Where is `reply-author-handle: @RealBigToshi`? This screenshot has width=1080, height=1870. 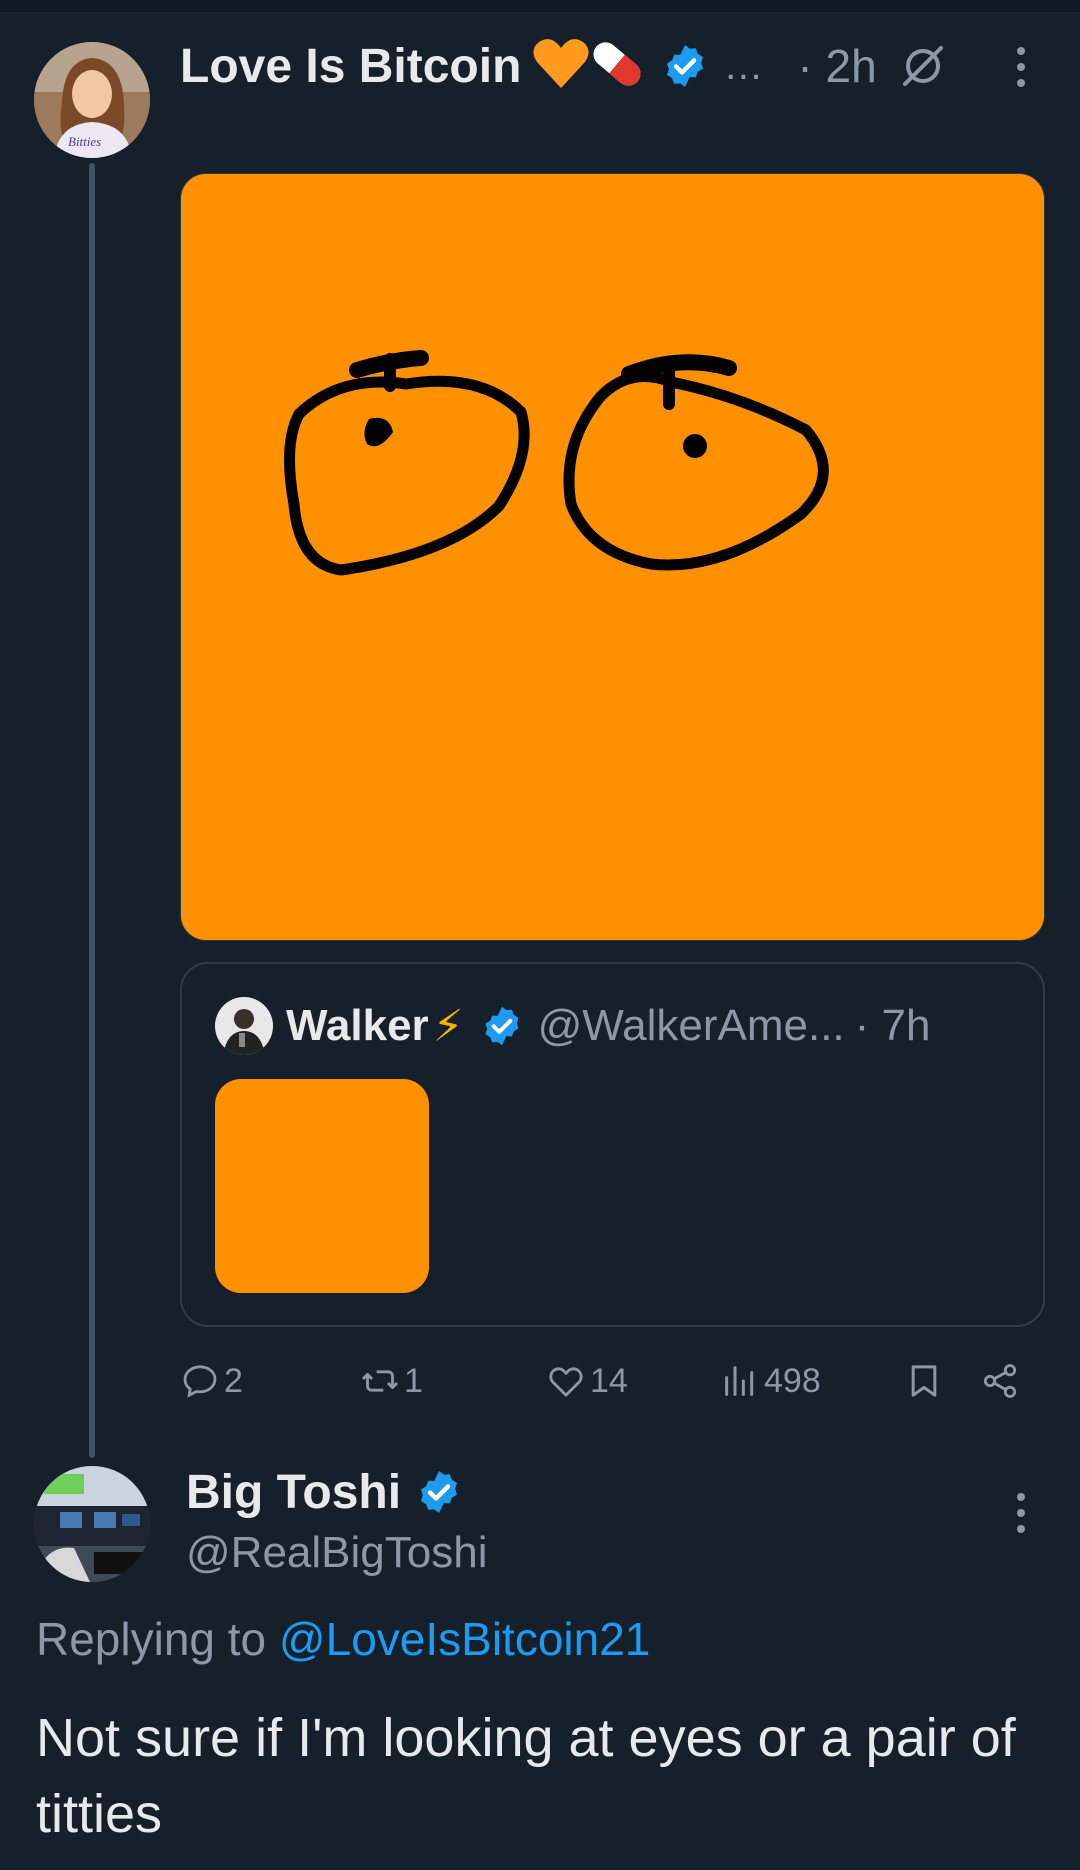 reply-author-handle: @RealBigToshi is located at coordinates (336, 1553).